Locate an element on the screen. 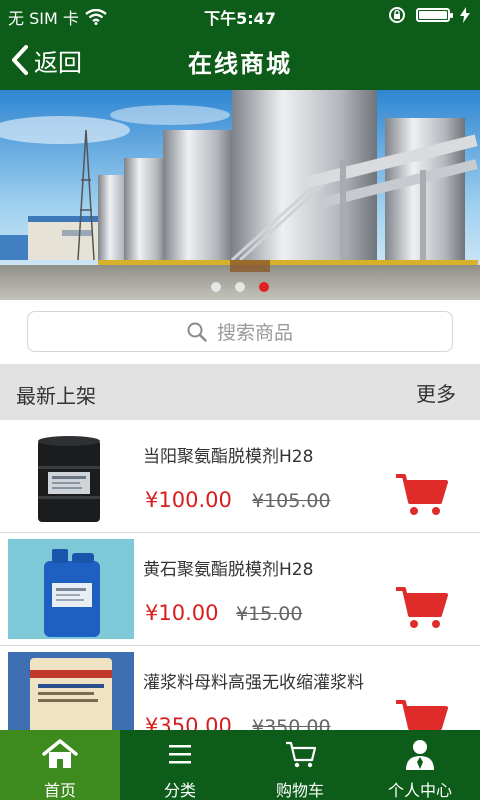 This screenshot has width=480, height=801. page-title: 在线商城 is located at coordinates (240, 64).